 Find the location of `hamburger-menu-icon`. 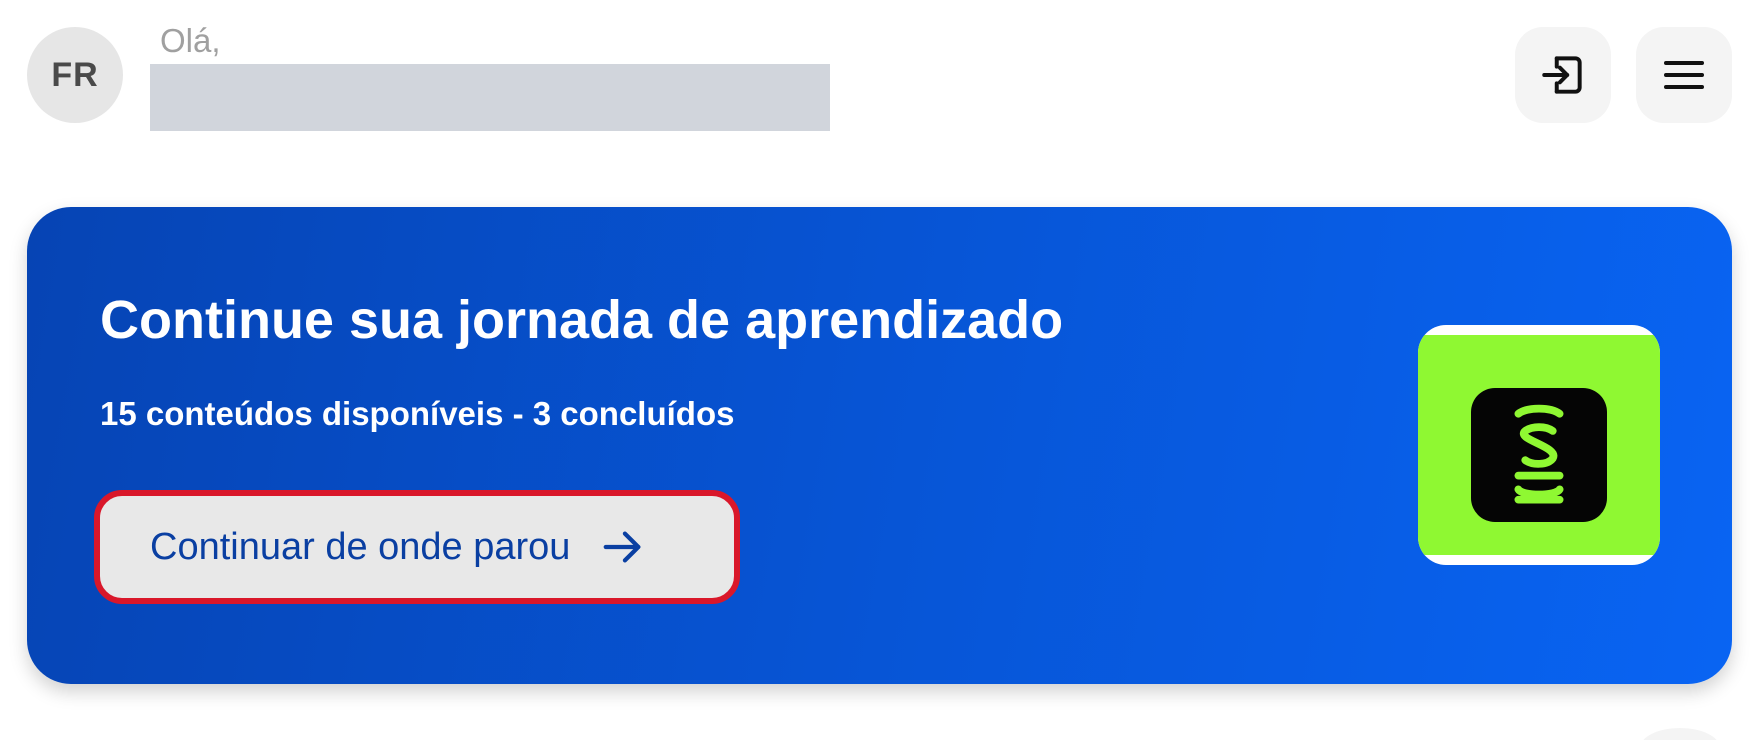

hamburger-menu-icon is located at coordinates (1684, 75).